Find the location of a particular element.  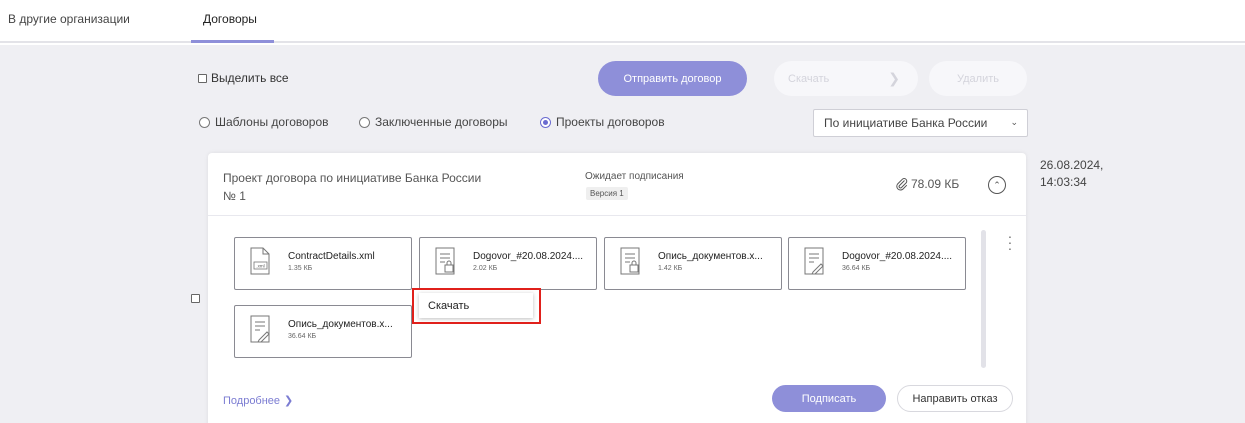

file-name: ContractDetails.xml is located at coordinates (331, 256).